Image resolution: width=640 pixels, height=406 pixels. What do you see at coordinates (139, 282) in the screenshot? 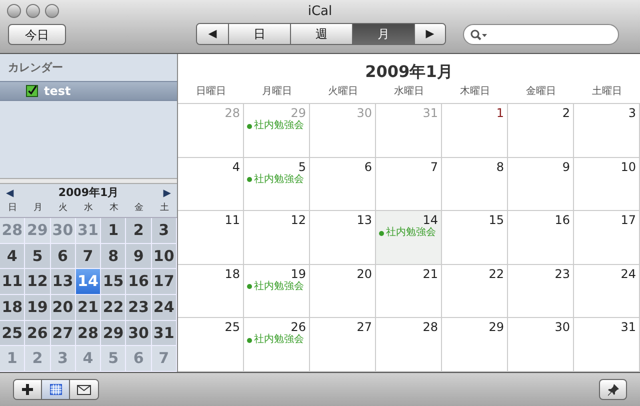
I see `mini-day: 16` at bounding box center [139, 282].